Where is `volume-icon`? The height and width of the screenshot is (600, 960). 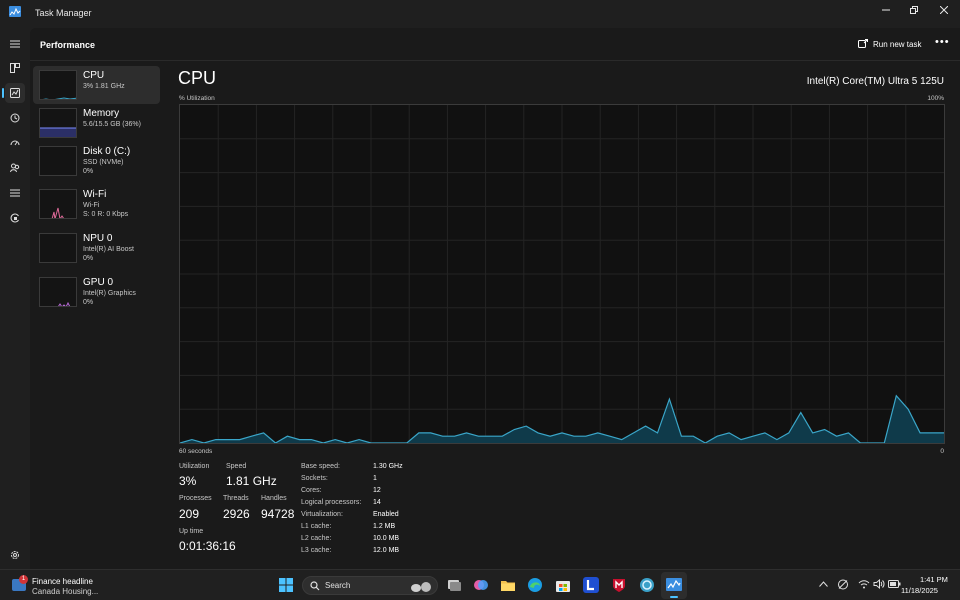 volume-icon is located at coordinates (879, 584).